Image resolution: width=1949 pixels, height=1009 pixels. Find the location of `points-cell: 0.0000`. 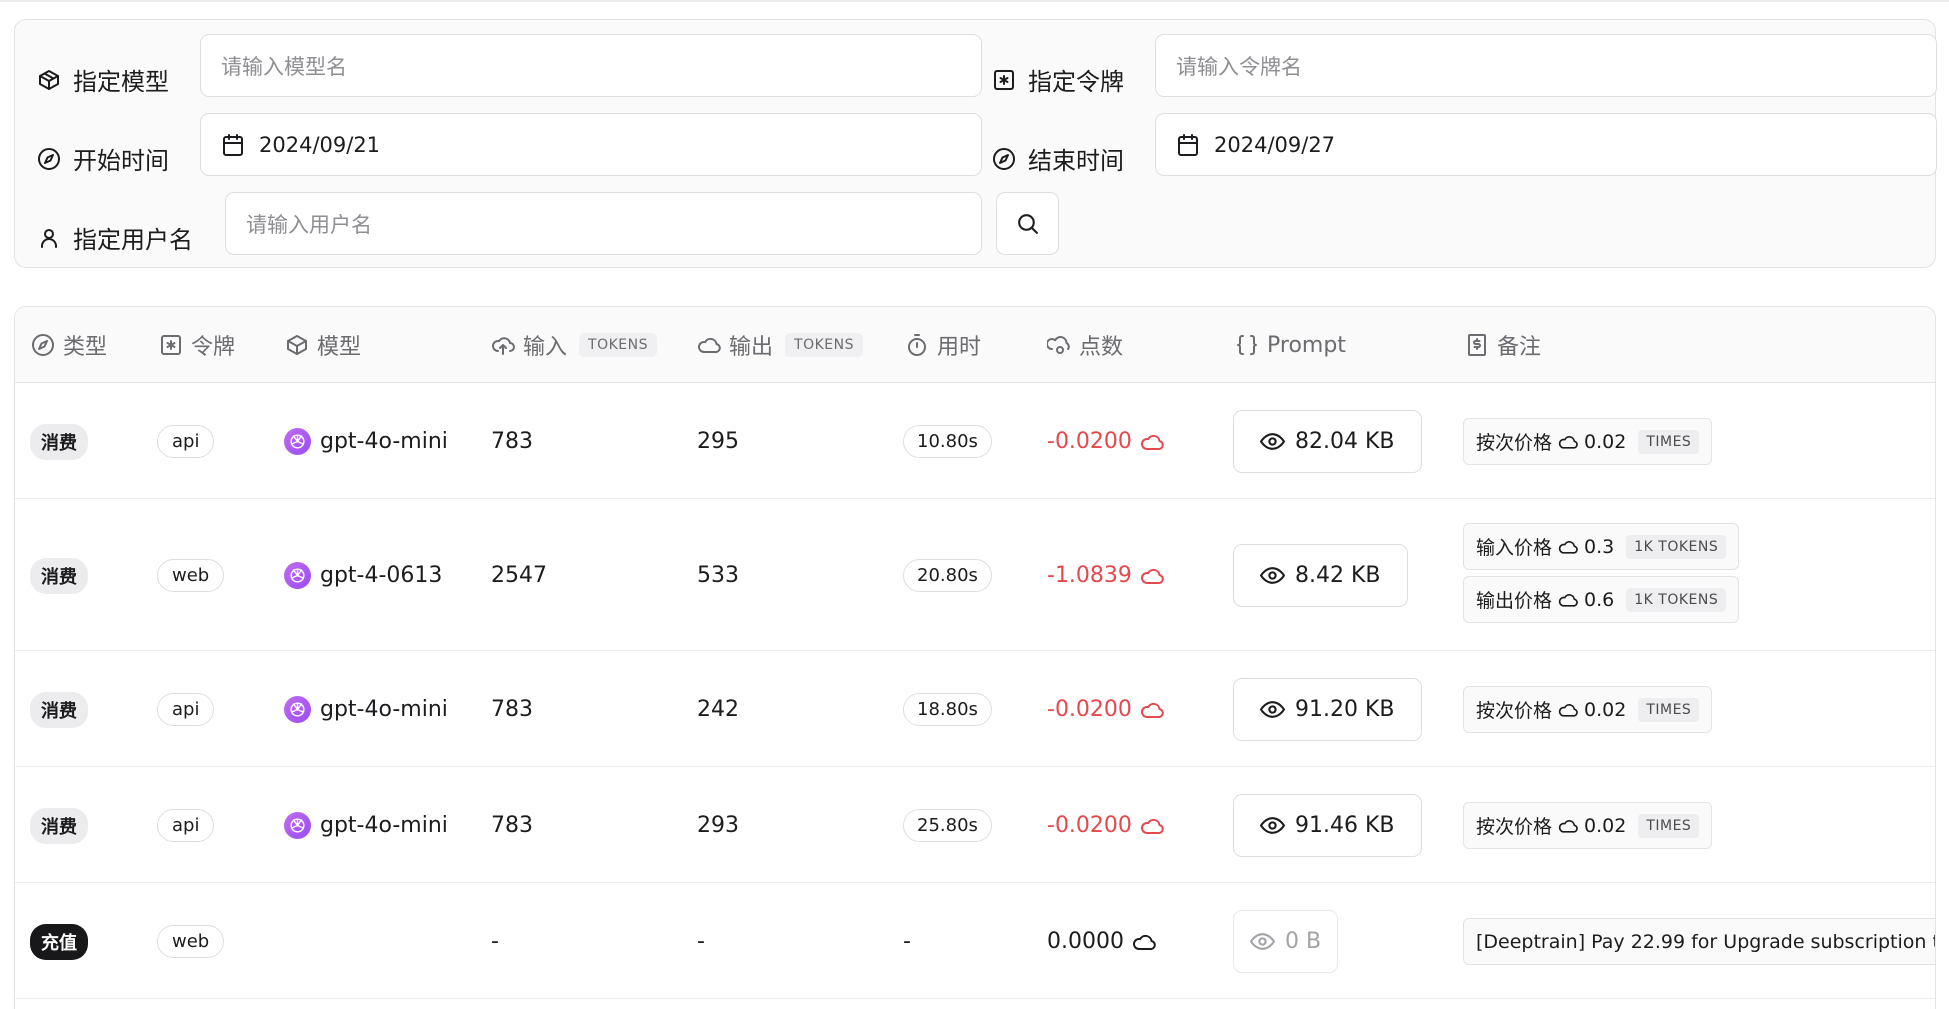

points-cell: 0.0000 is located at coordinates (1101, 941).